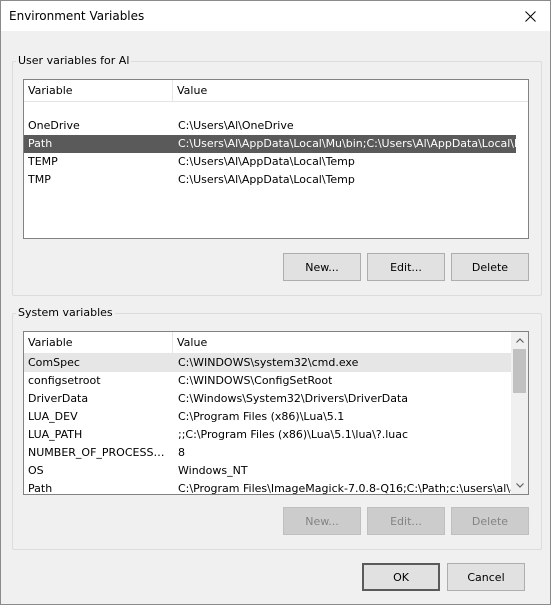 The image size is (551, 605). Describe the element at coordinates (53, 416) in the screenshot. I see `variable-name-cell: LUA_DEV` at that location.